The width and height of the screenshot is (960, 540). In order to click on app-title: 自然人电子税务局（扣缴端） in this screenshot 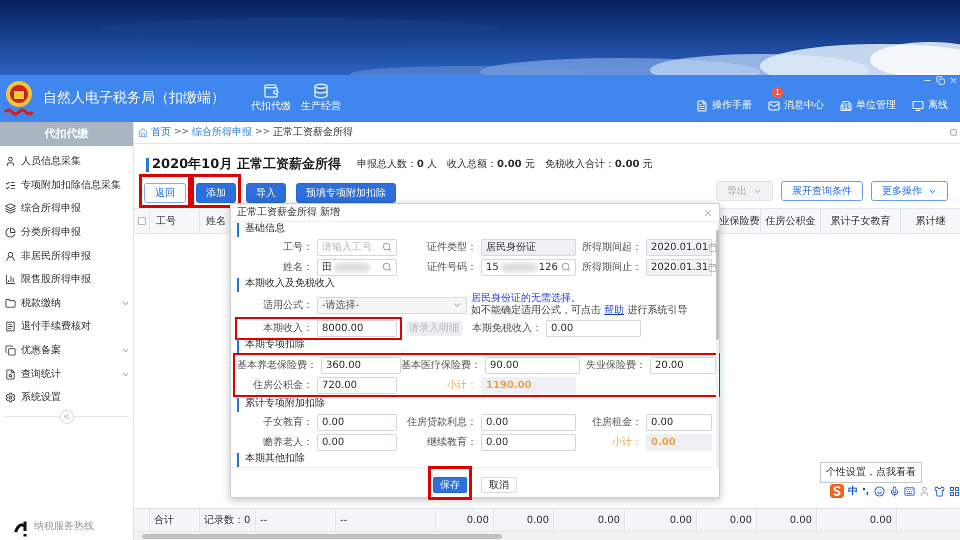, I will do `click(134, 98)`.